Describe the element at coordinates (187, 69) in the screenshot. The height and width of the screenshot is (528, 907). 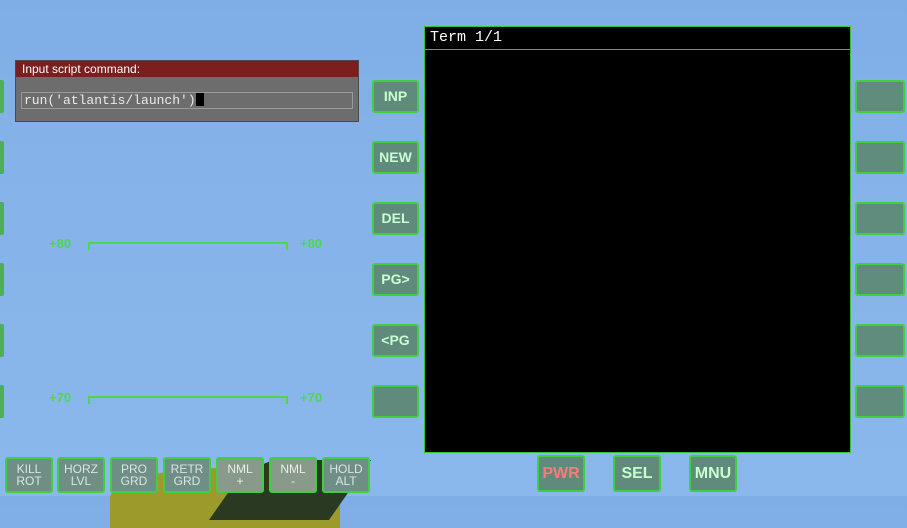
I see `dialog-title: Input script command:` at that location.